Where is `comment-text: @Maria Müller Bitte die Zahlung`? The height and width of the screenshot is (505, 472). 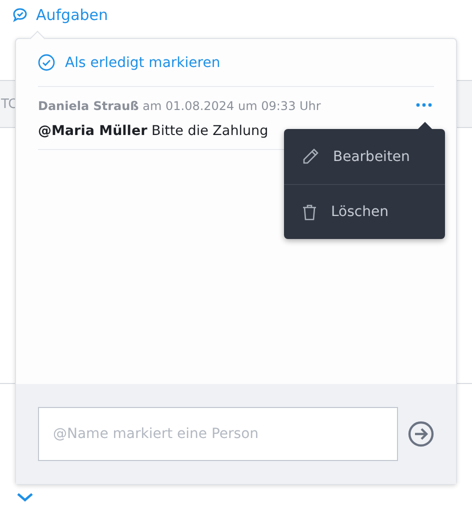 comment-text: @Maria Müller Bitte die Zahlung is located at coordinates (153, 131).